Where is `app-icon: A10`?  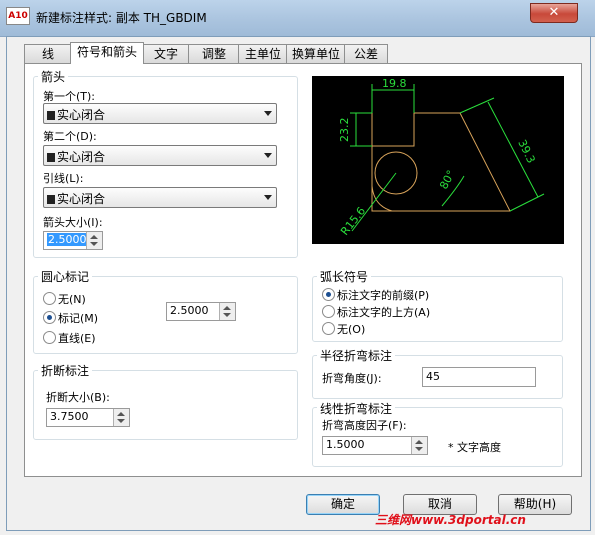 app-icon: A10 is located at coordinates (18, 16).